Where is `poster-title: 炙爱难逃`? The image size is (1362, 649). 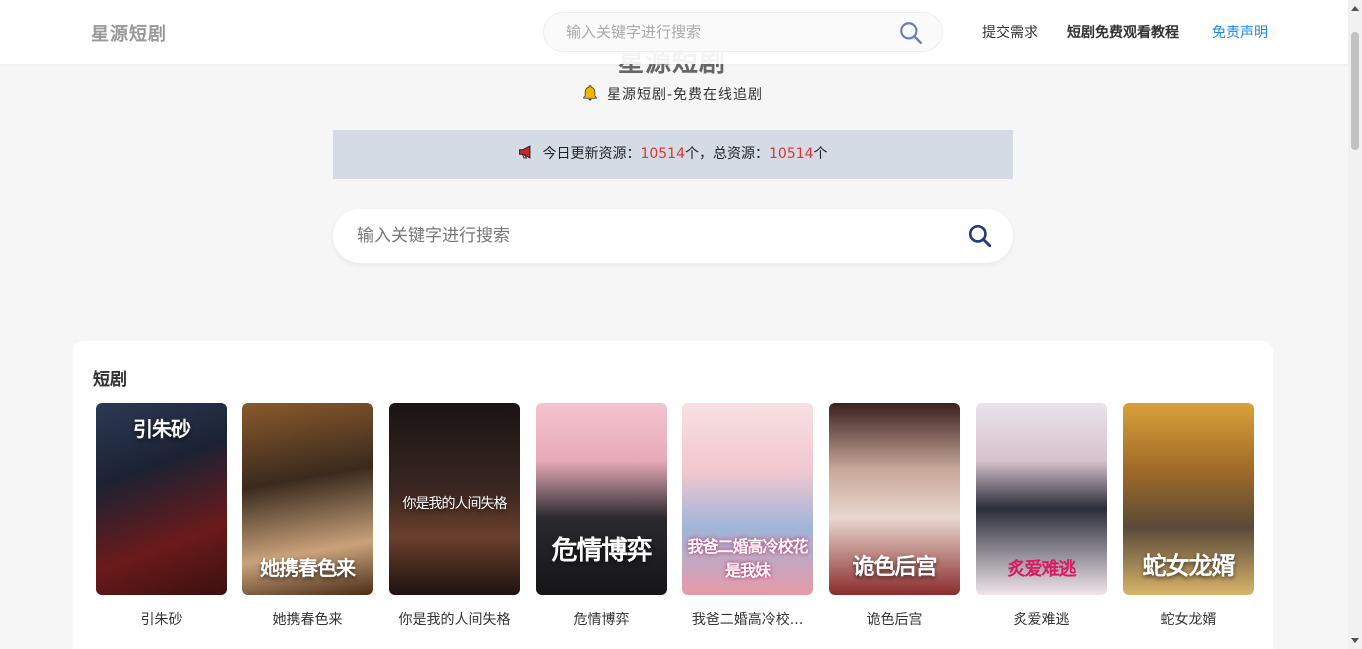
poster-title: 炙爱难逃 is located at coordinates (1042, 569).